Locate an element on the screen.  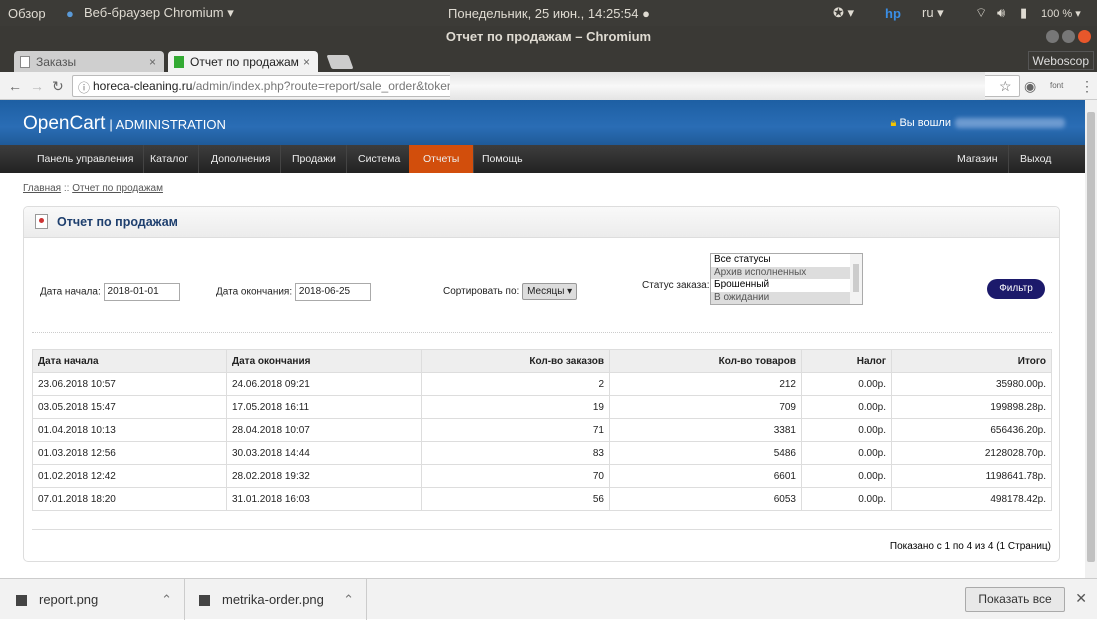
battery-level: 100 % ▾ is located at coordinates (1061, 13).